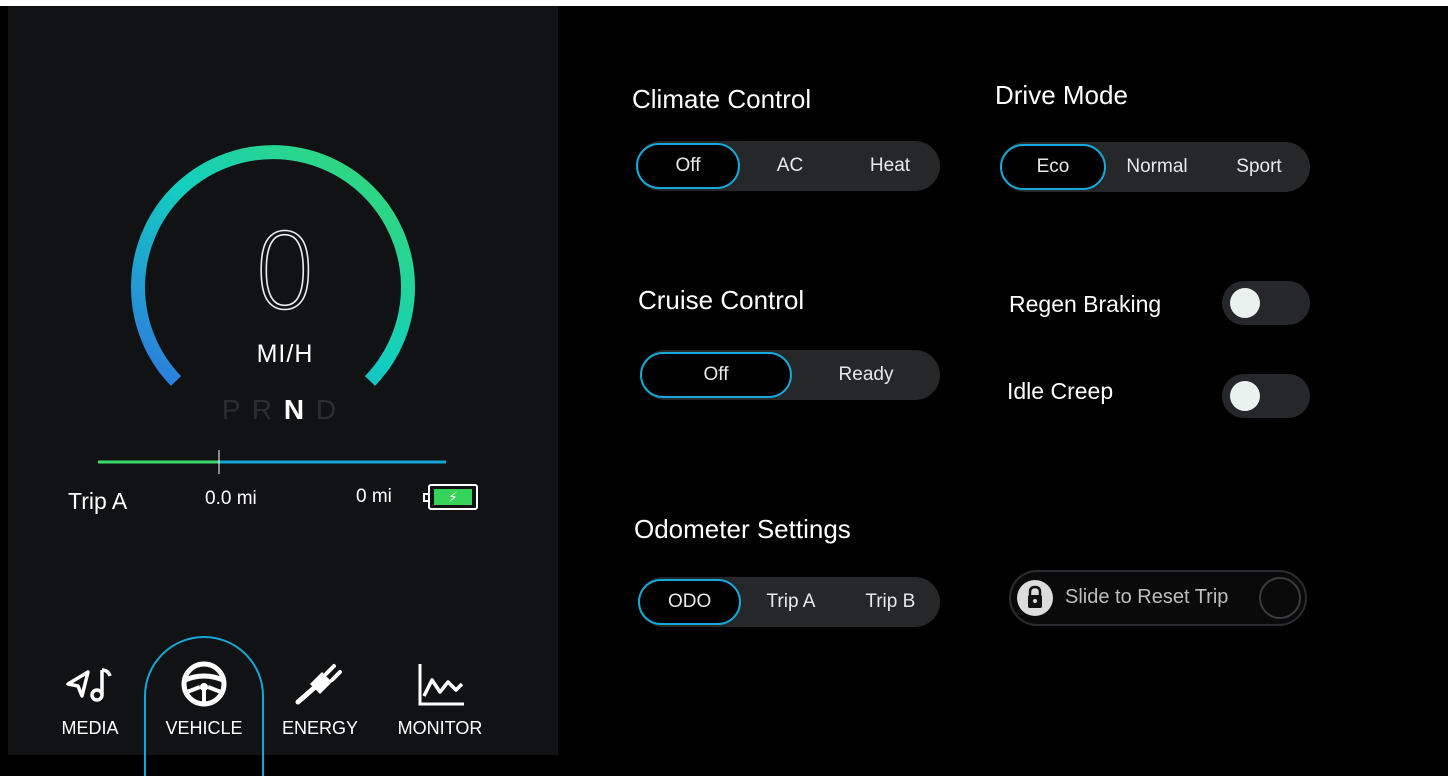 The image size is (1448, 776). I want to click on music-icon, so click(89, 685).